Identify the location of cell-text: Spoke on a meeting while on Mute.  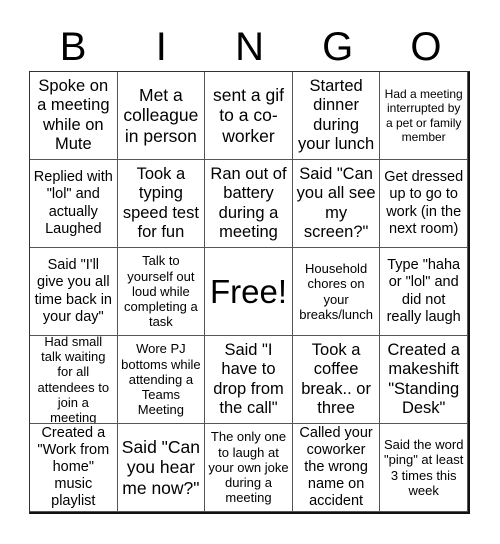
(73, 114).